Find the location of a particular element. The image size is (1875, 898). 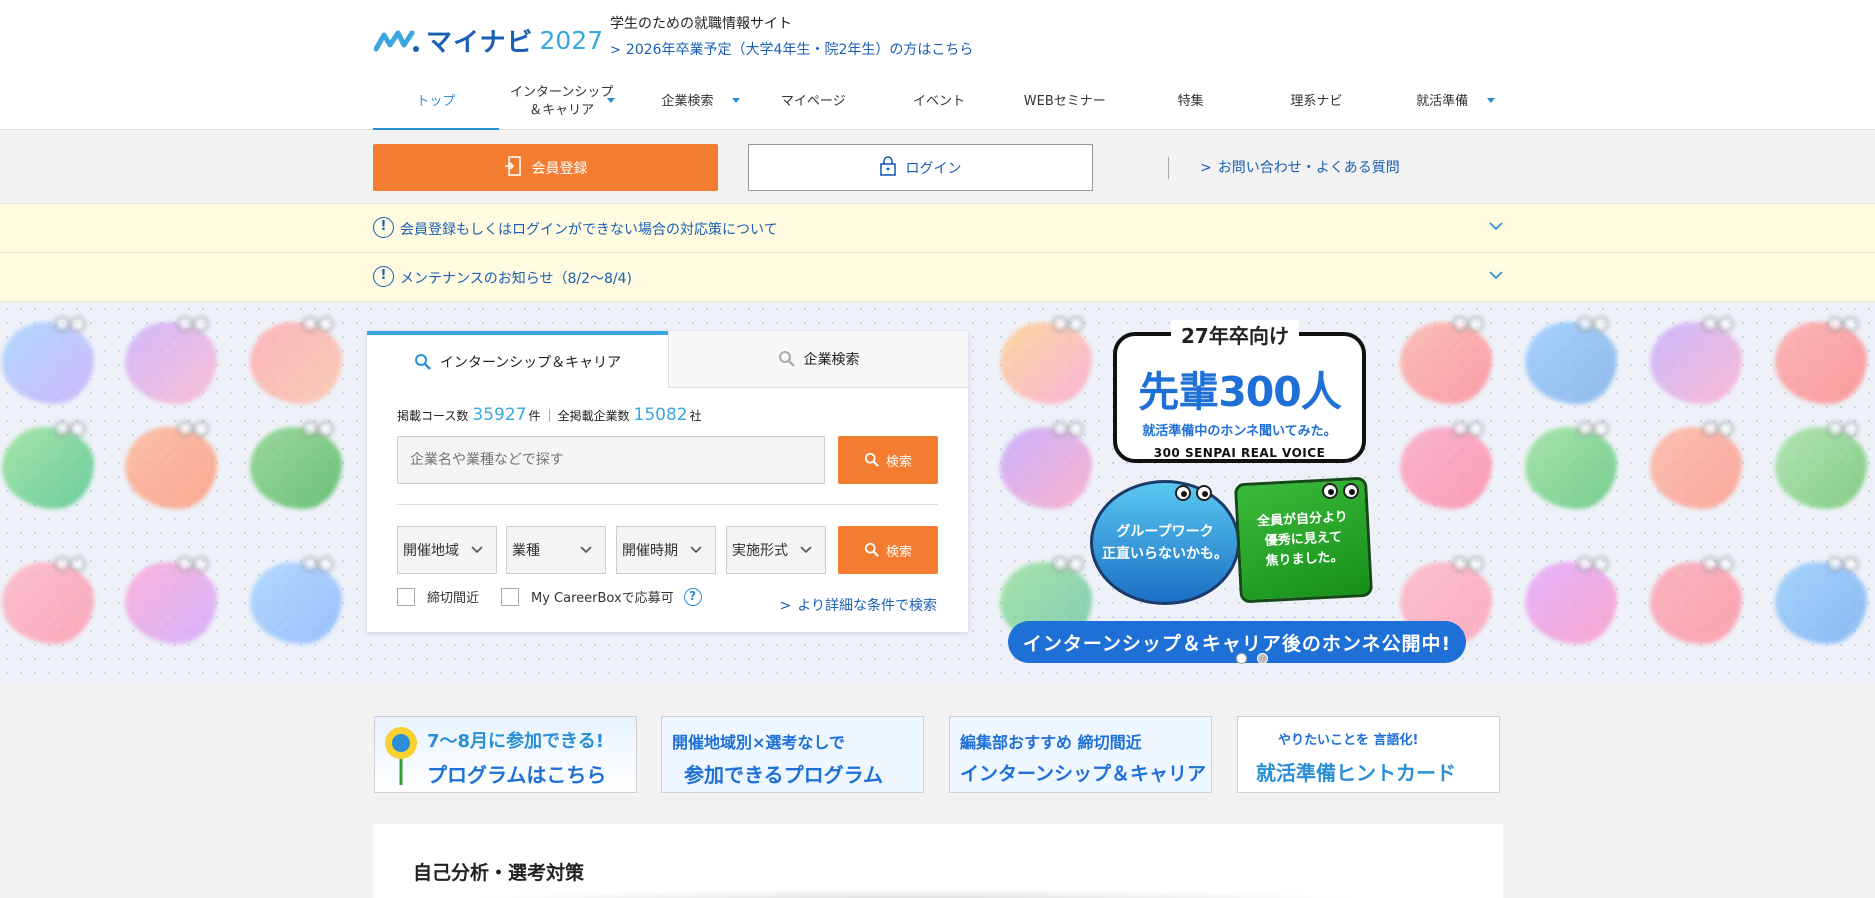

keyword-search-button: 検索 is located at coordinates (888, 460).